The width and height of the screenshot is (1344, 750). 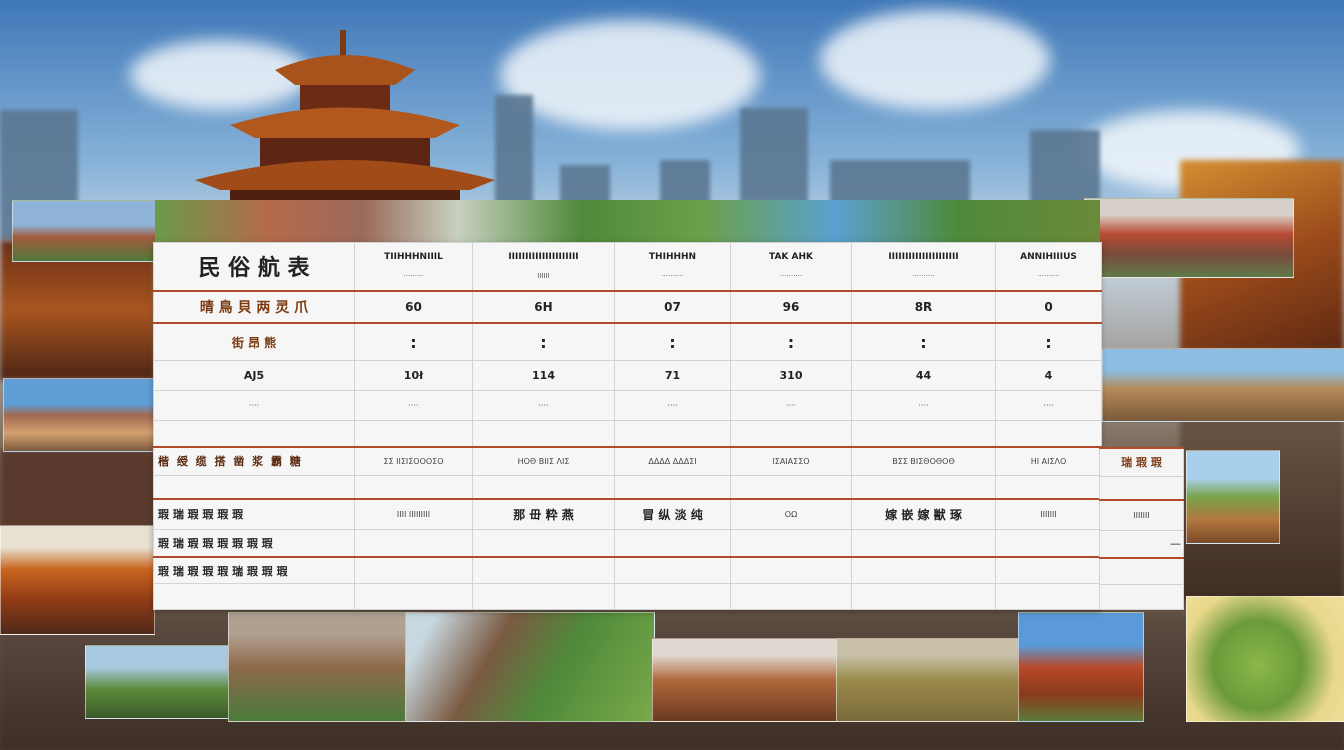 What do you see at coordinates (254, 406) in the screenshot?
I see `row-label: ····` at bounding box center [254, 406].